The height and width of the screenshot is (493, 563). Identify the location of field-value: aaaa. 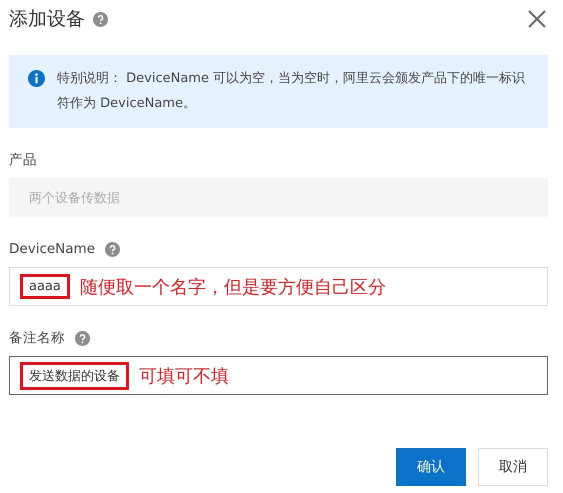
(45, 286).